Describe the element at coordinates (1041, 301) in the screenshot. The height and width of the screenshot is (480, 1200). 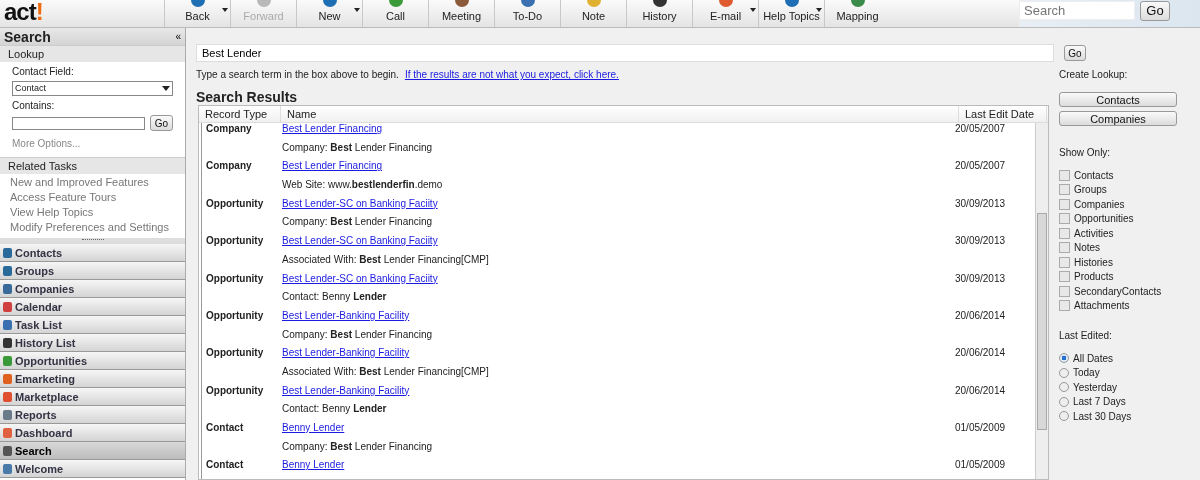
I see `scrollbar` at that location.